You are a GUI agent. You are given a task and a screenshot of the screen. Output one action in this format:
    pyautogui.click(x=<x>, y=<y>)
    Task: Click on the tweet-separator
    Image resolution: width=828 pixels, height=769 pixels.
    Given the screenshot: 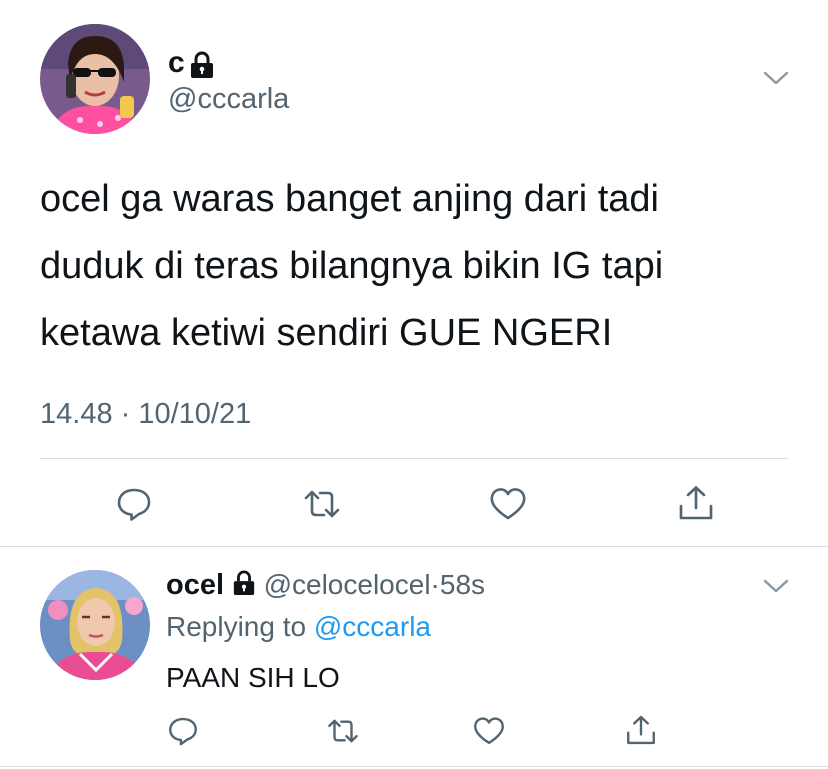 What is the action you would take?
    pyautogui.click(x=414, y=546)
    